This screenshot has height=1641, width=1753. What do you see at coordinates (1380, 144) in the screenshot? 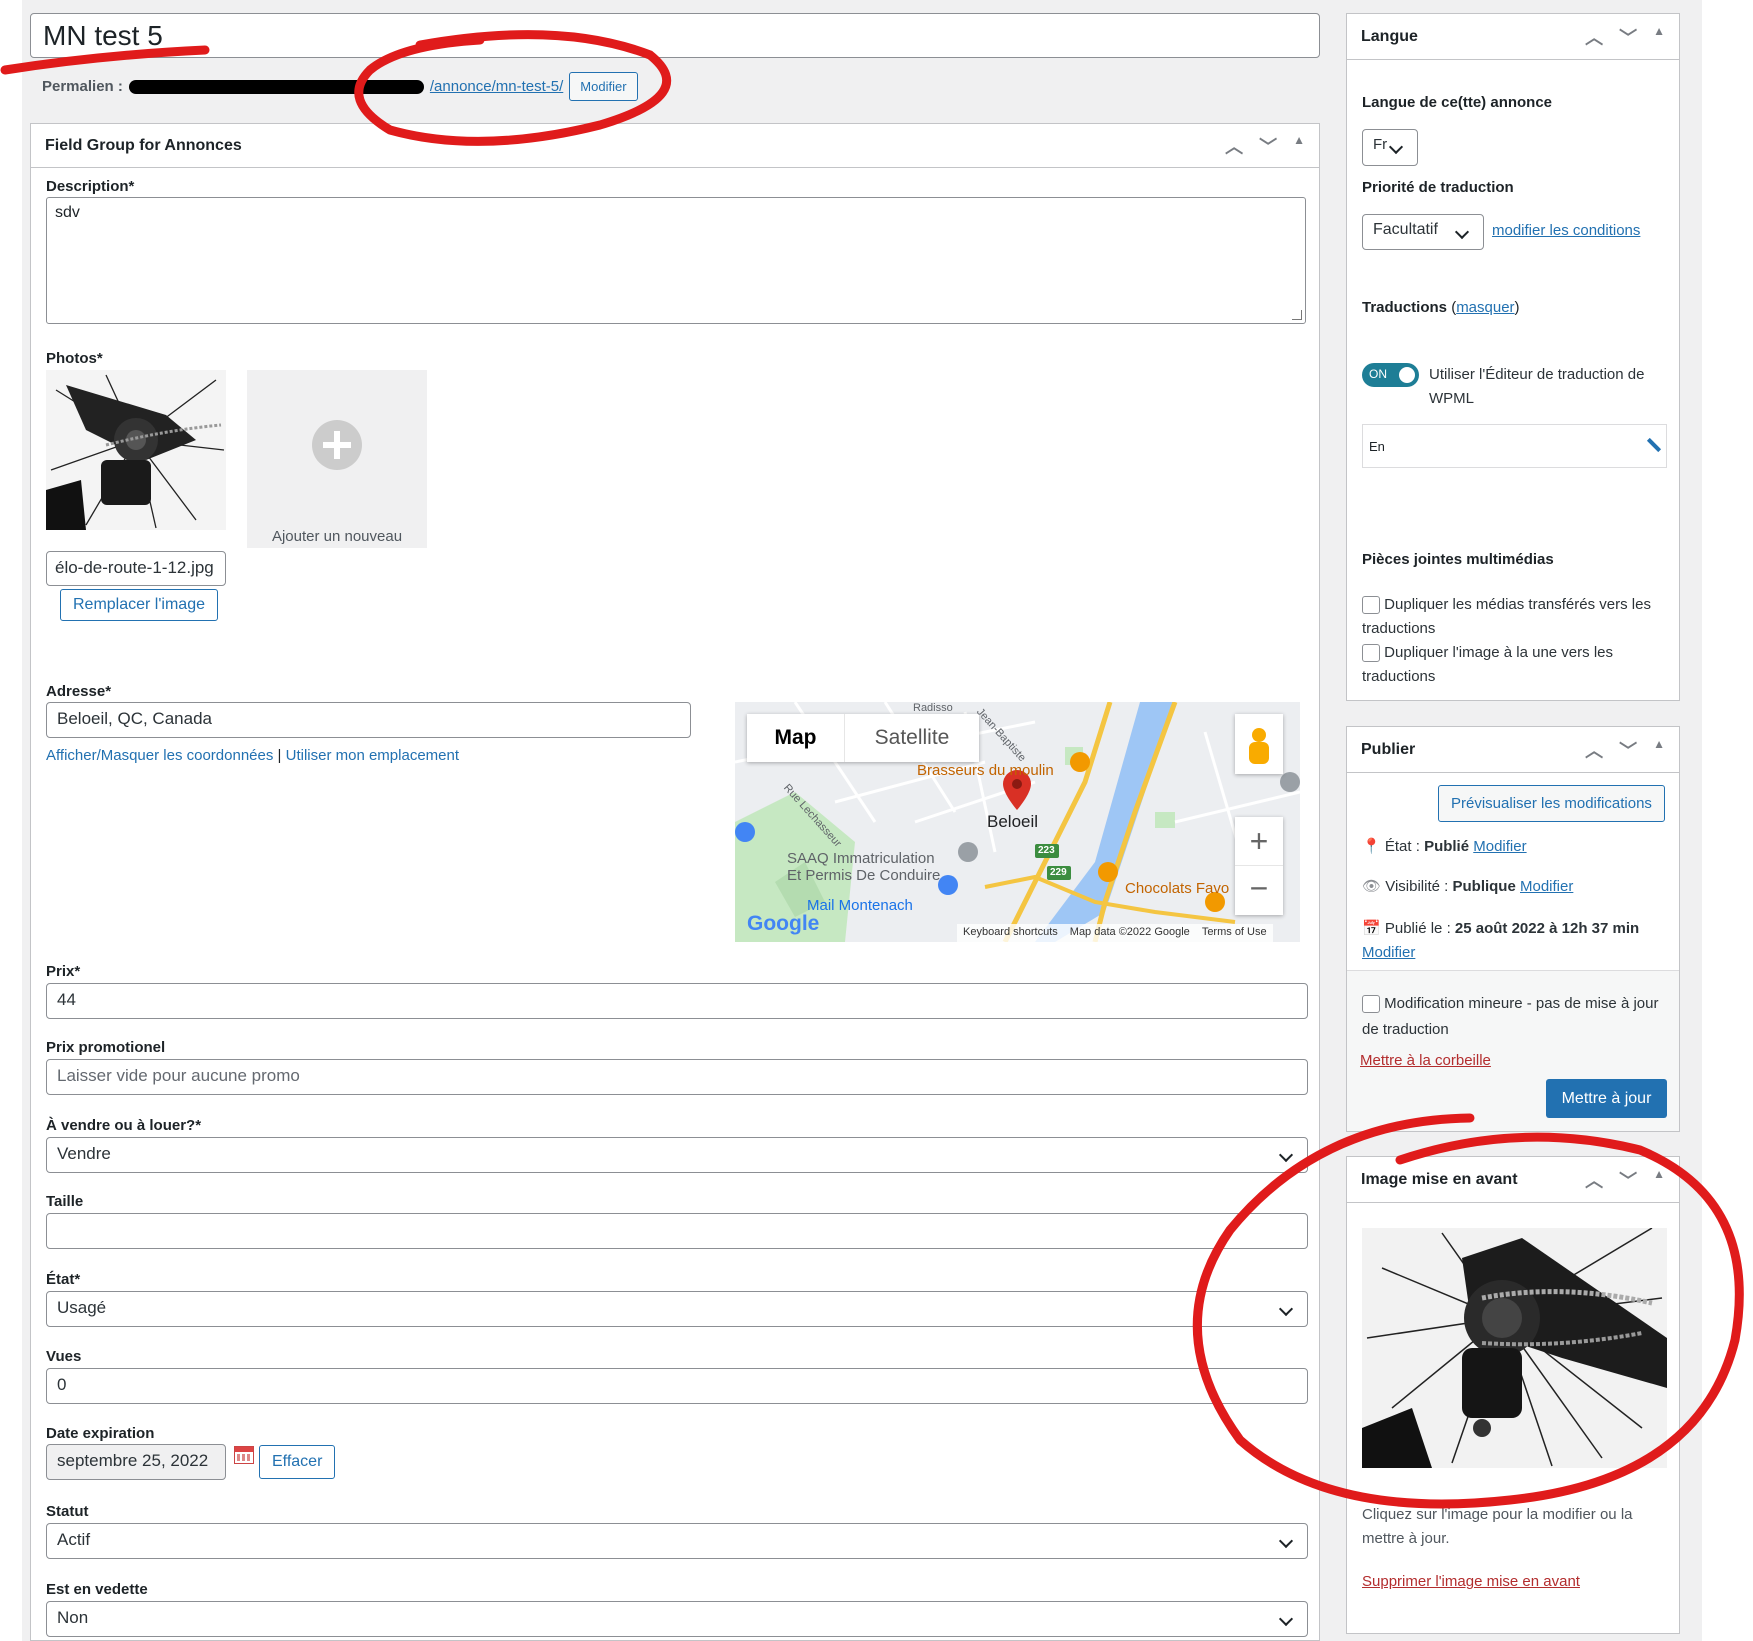
I see `lang-select-value: Fr` at bounding box center [1380, 144].